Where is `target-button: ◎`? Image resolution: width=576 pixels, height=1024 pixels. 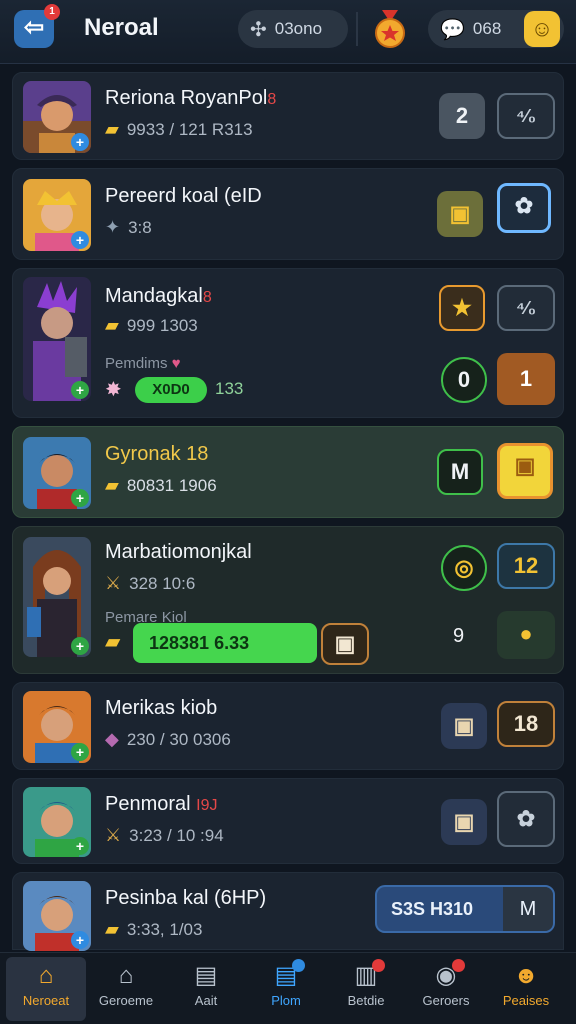 target-button: ◎ is located at coordinates (464, 568).